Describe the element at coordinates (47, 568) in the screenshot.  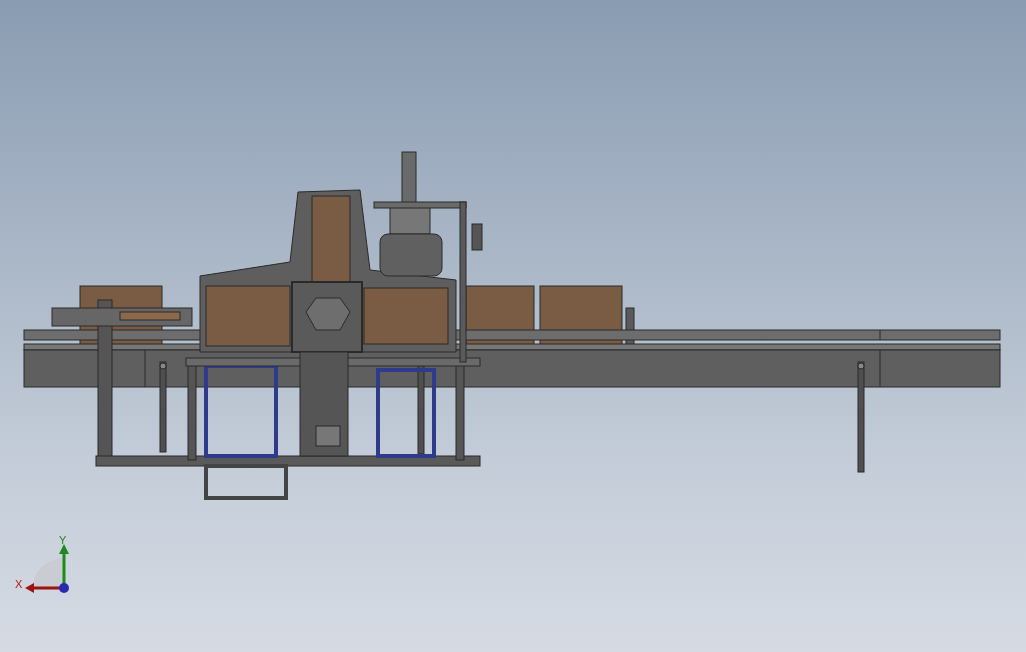
I see `axis-triad-icon` at that location.